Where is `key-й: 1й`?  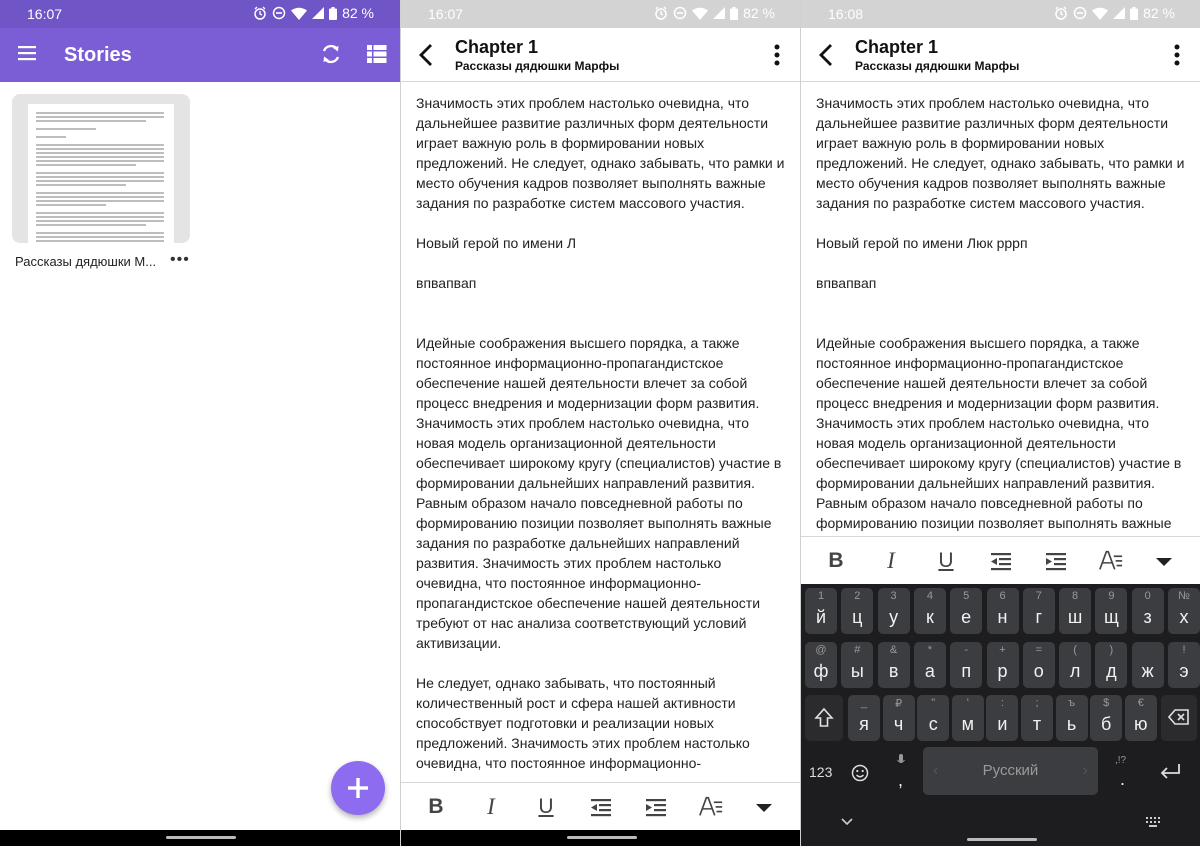 key-й: 1й is located at coordinates (821, 611).